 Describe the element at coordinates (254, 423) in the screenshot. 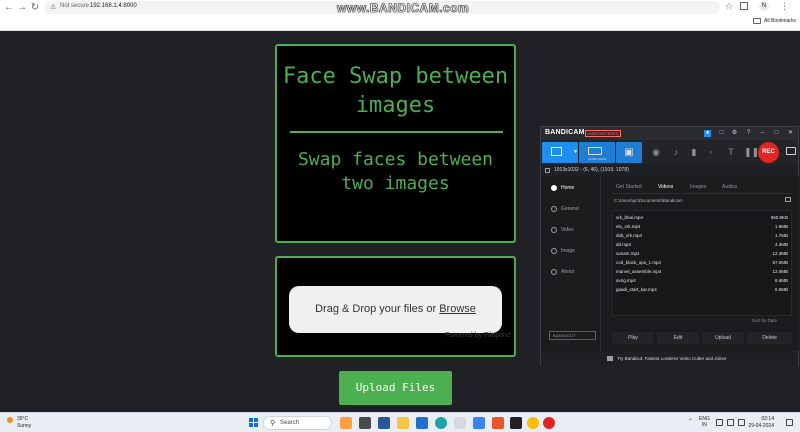

I see `windows-start-icon` at that location.